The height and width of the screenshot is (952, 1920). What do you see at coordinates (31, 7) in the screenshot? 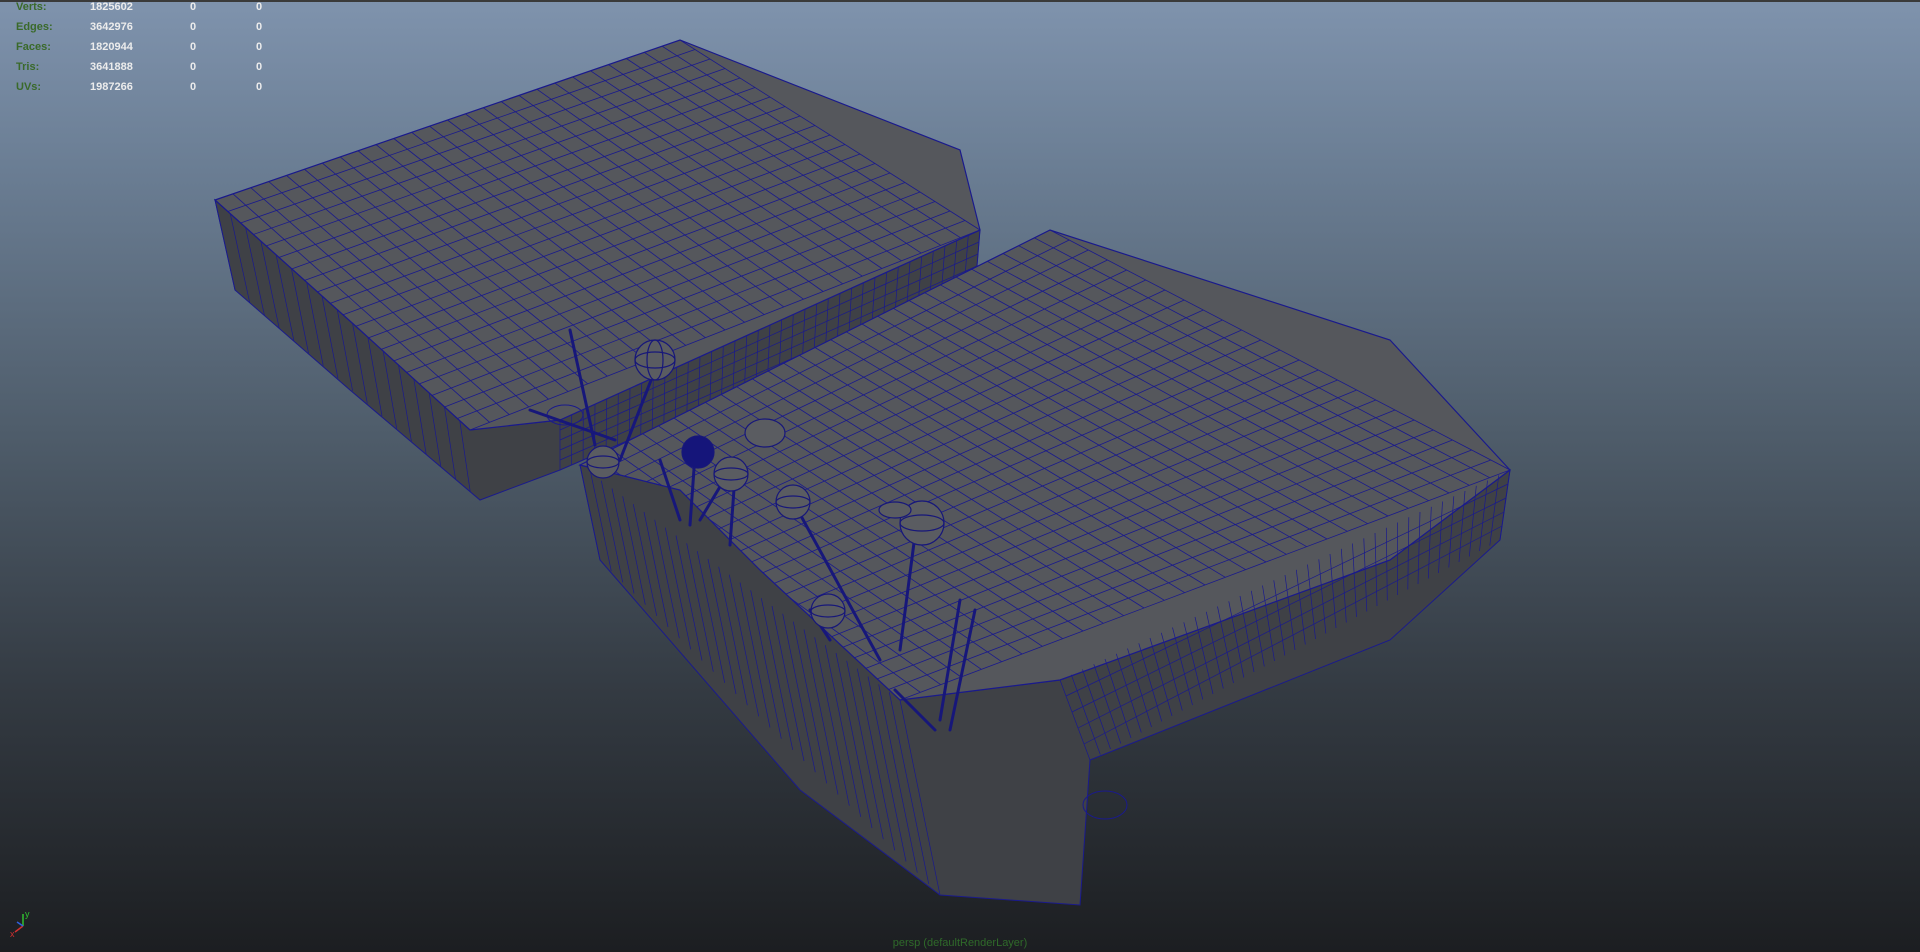
I see `hud-label: Verts:` at bounding box center [31, 7].